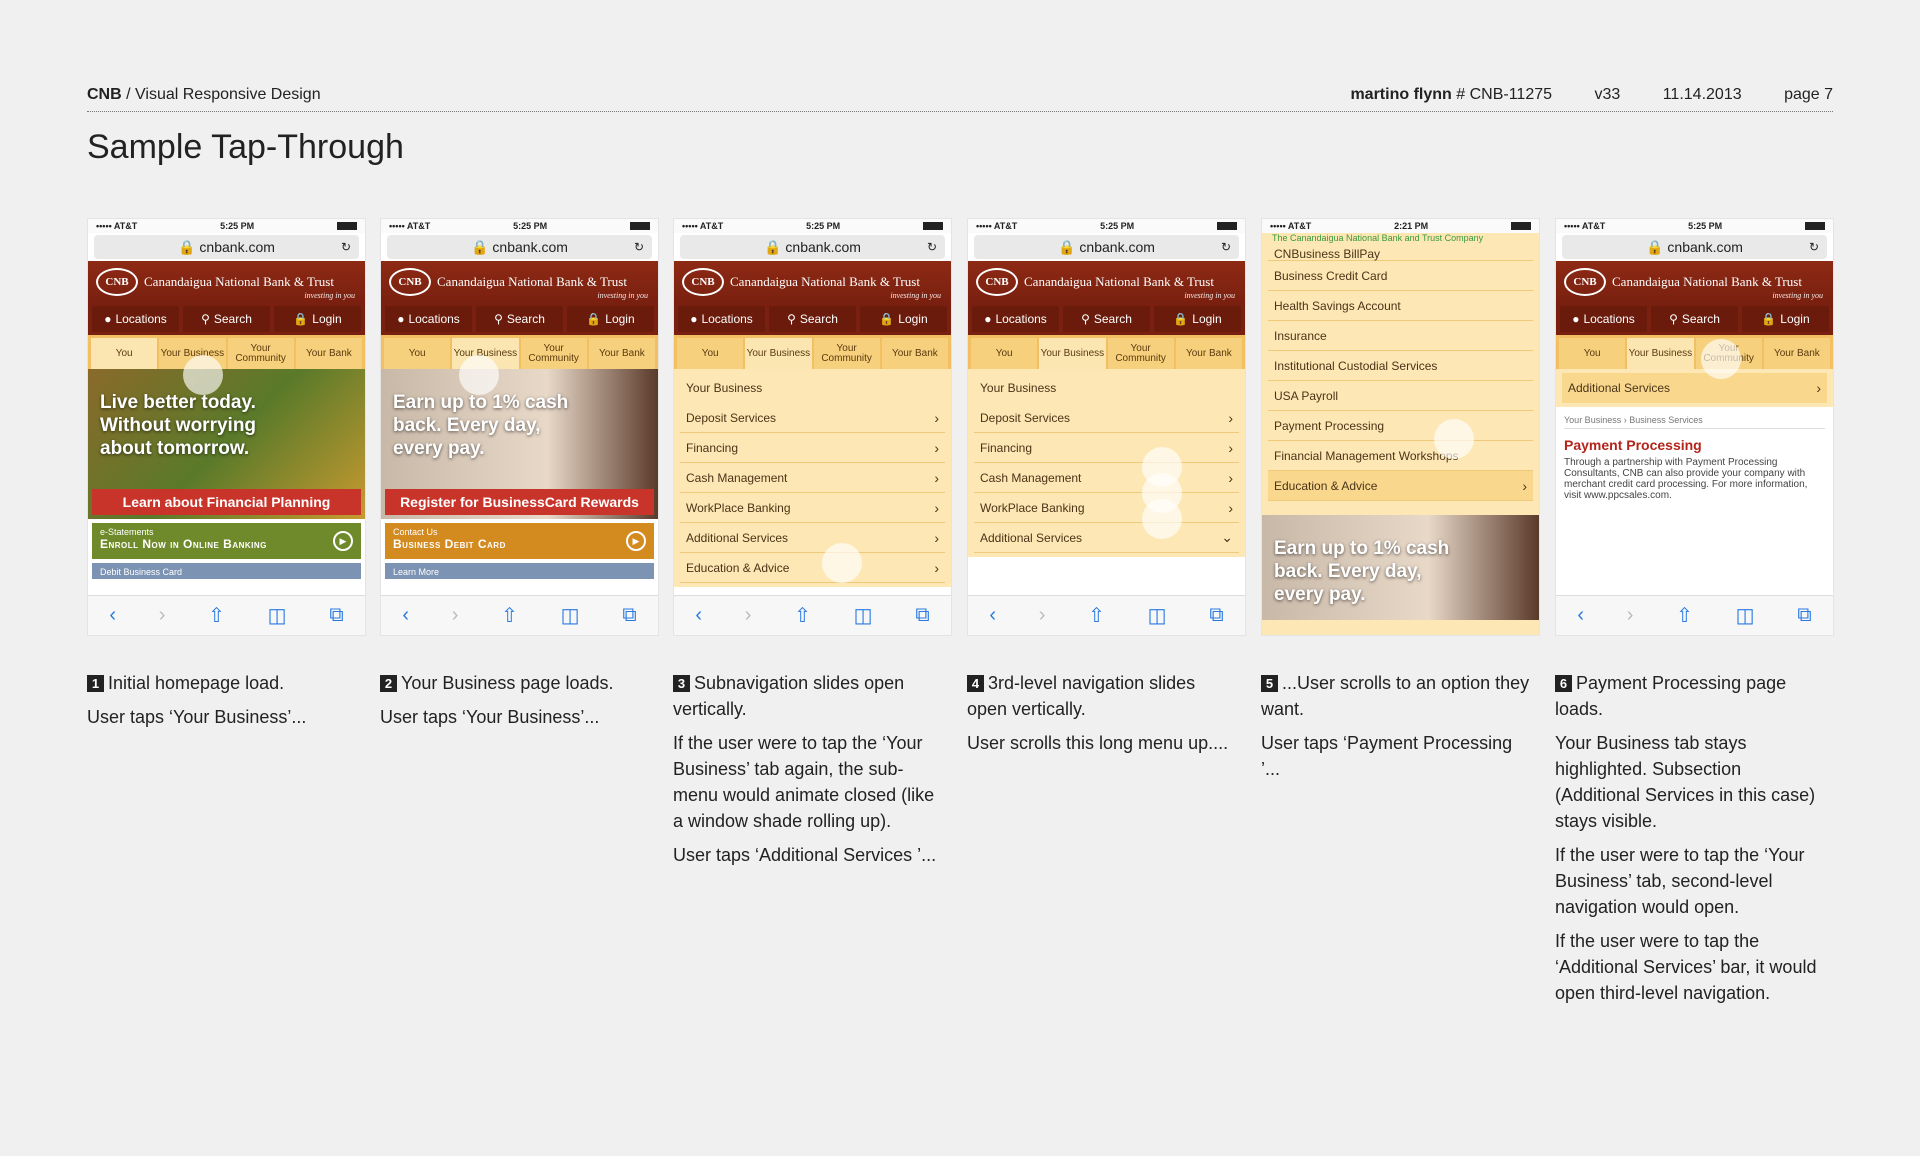 The image size is (1920, 1156). Describe the element at coordinates (1400, 276) in the screenshot. I see `menu-item: Business Credit Card` at that location.